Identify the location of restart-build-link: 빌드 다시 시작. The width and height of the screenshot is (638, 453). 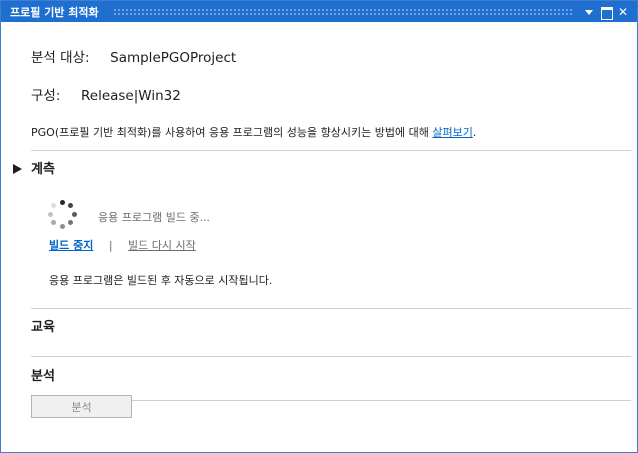
(162, 245).